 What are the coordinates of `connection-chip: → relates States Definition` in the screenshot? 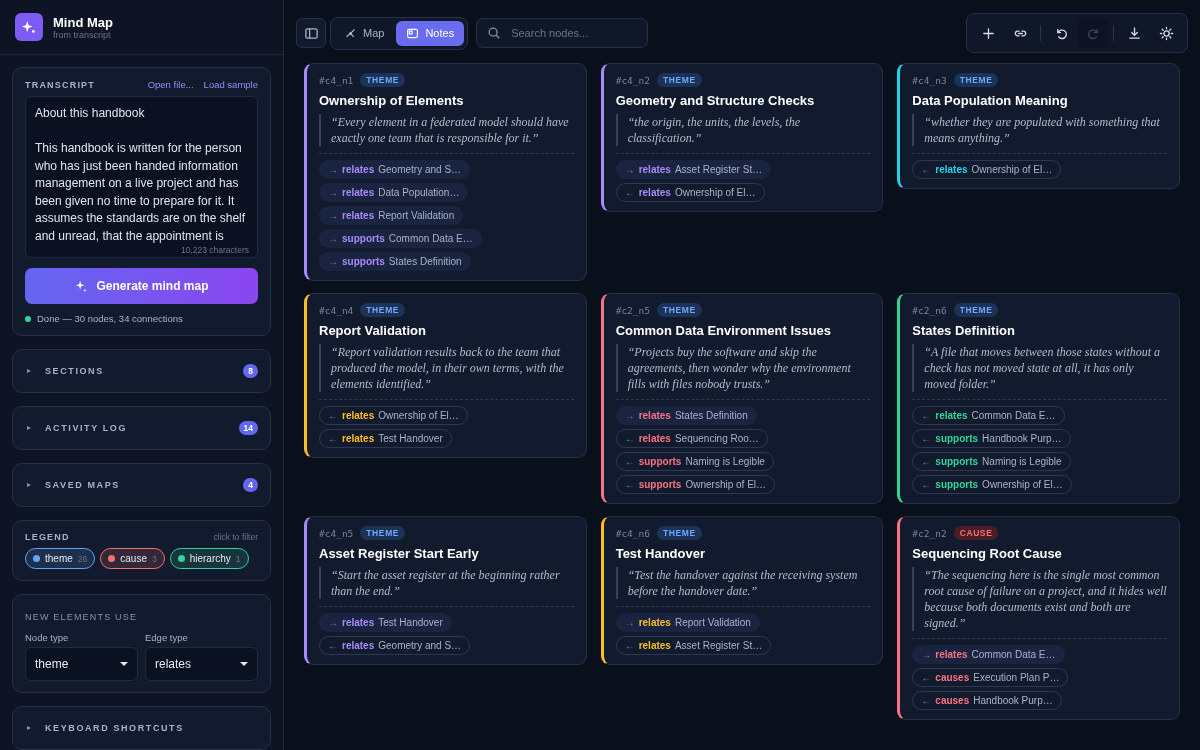 It's located at (686, 415).